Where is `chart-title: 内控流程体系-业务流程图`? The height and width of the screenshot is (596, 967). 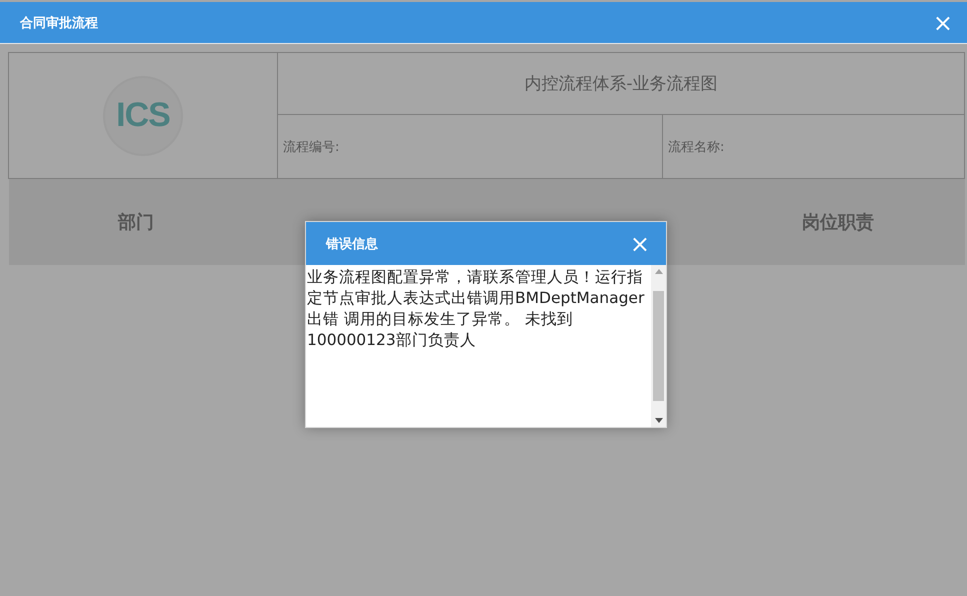 chart-title: 内控流程体系-业务流程图 is located at coordinates (621, 84).